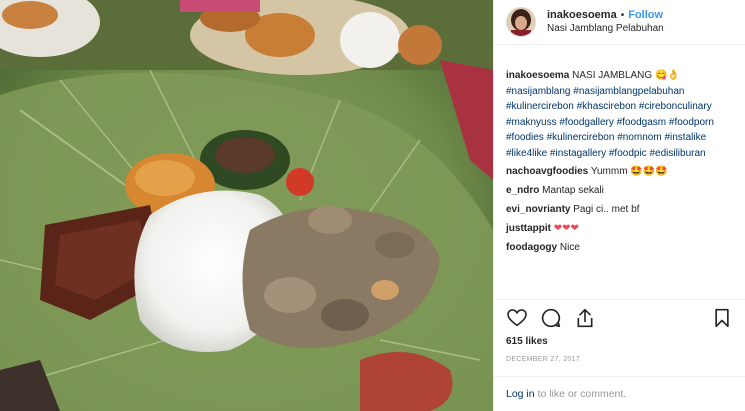 The height and width of the screenshot is (411, 745). I want to click on hashtag-link: #foodpic, so click(628, 153).